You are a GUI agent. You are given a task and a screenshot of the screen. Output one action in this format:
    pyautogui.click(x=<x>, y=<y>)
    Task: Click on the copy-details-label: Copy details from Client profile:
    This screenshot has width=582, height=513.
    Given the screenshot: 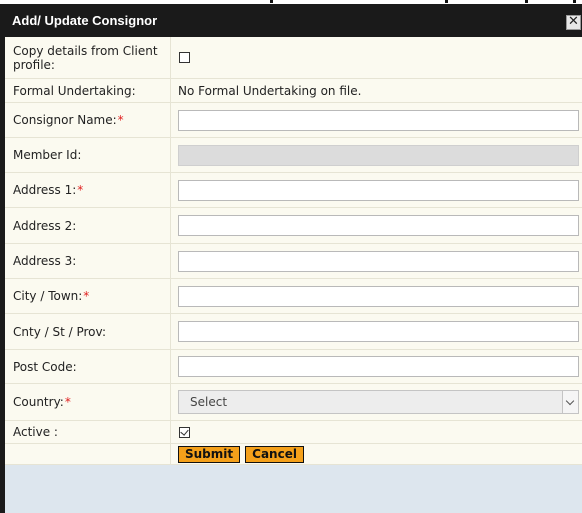 What is the action you would take?
    pyautogui.click(x=88, y=57)
    